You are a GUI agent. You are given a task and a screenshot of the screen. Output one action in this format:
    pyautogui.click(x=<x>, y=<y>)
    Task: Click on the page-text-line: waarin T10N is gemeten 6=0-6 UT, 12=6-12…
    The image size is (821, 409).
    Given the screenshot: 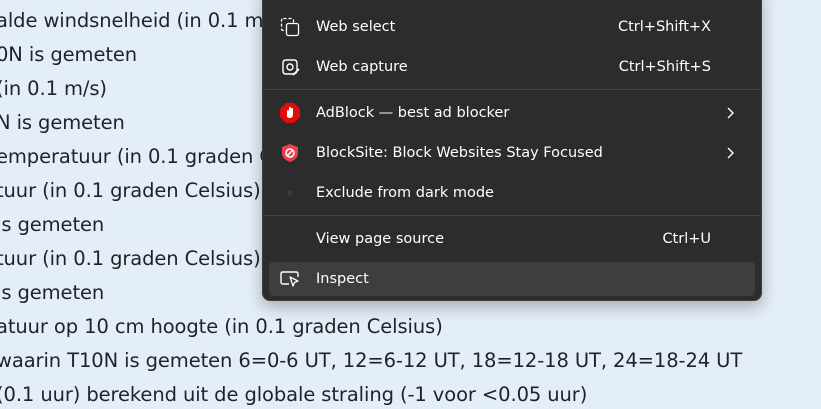 What is the action you would take?
    pyautogui.click(x=371, y=360)
    